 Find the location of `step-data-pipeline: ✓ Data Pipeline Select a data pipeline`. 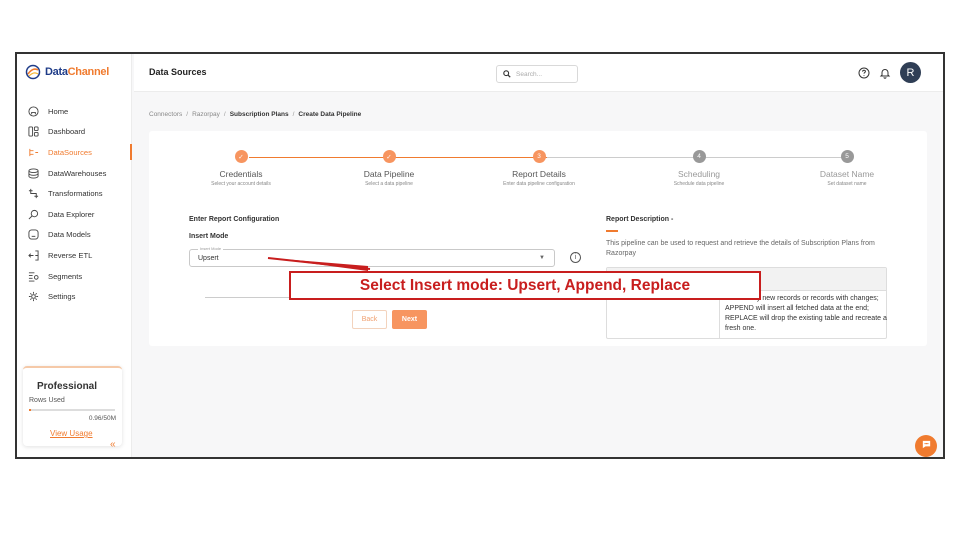

step-data-pipeline: ✓ Data Pipeline Select a data pipeline is located at coordinates (389, 168).